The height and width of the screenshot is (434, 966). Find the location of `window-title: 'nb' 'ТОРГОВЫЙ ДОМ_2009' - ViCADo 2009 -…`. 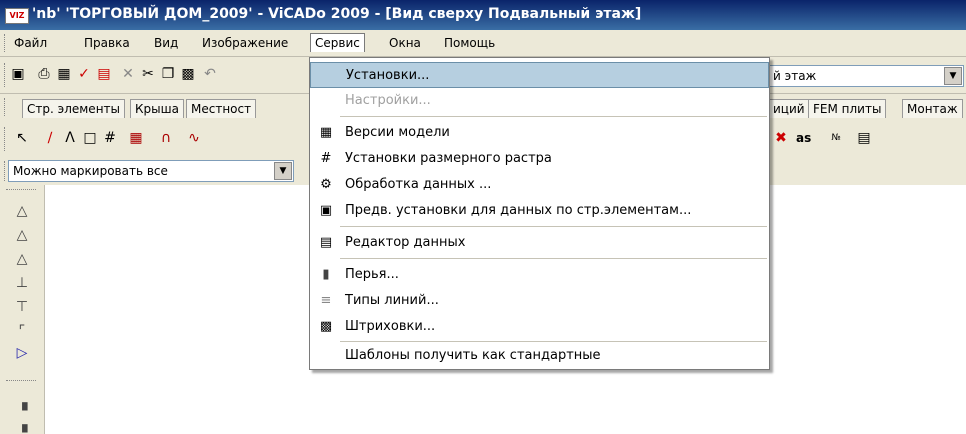

window-title: 'nb' 'ТОРГОВЫЙ ДОМ_2009' - ViCADo 2009 -… is located at coordinates (337, 14).